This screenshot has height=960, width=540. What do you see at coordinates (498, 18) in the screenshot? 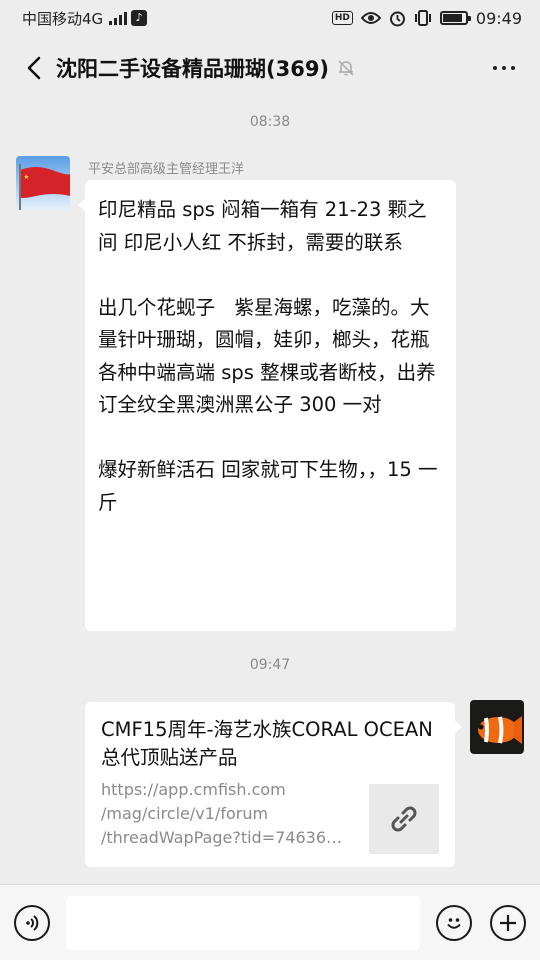
I see `status-time: 09:49` at bounding box center [498, 18].